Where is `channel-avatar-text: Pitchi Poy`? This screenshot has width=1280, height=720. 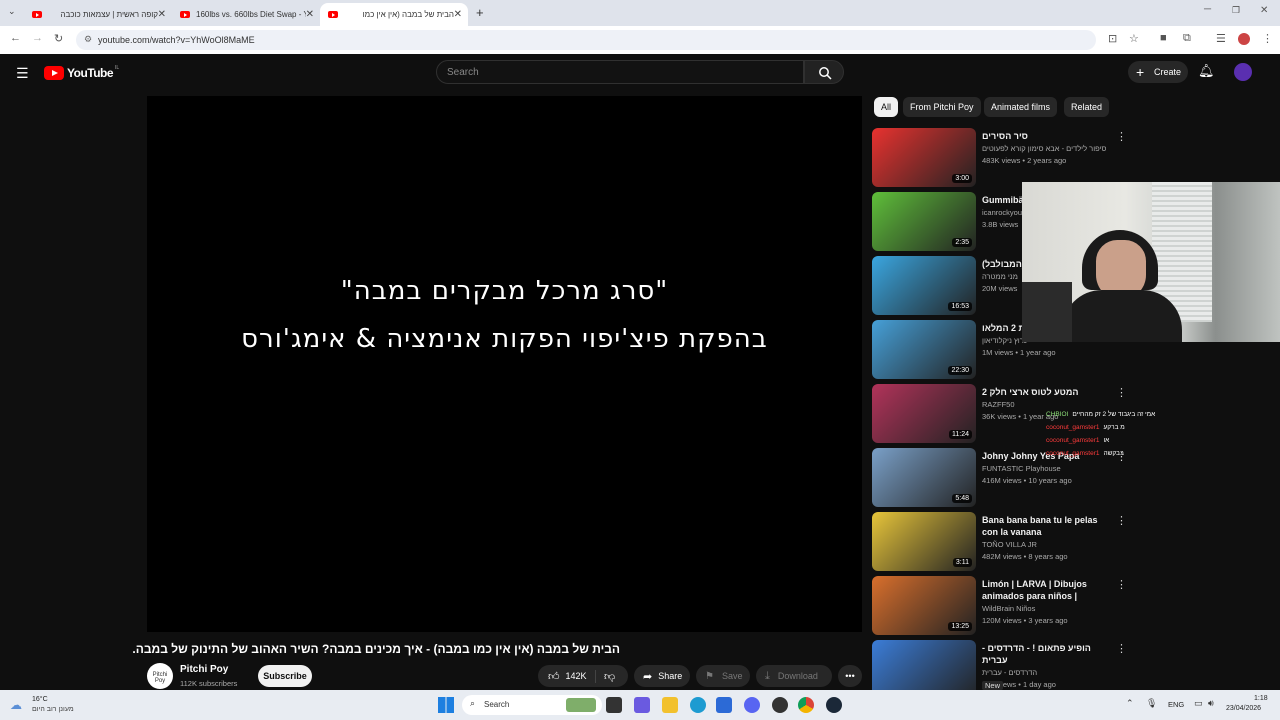 channel-avatar-text: Pitchi Poy is located at coordinates (160, 678).